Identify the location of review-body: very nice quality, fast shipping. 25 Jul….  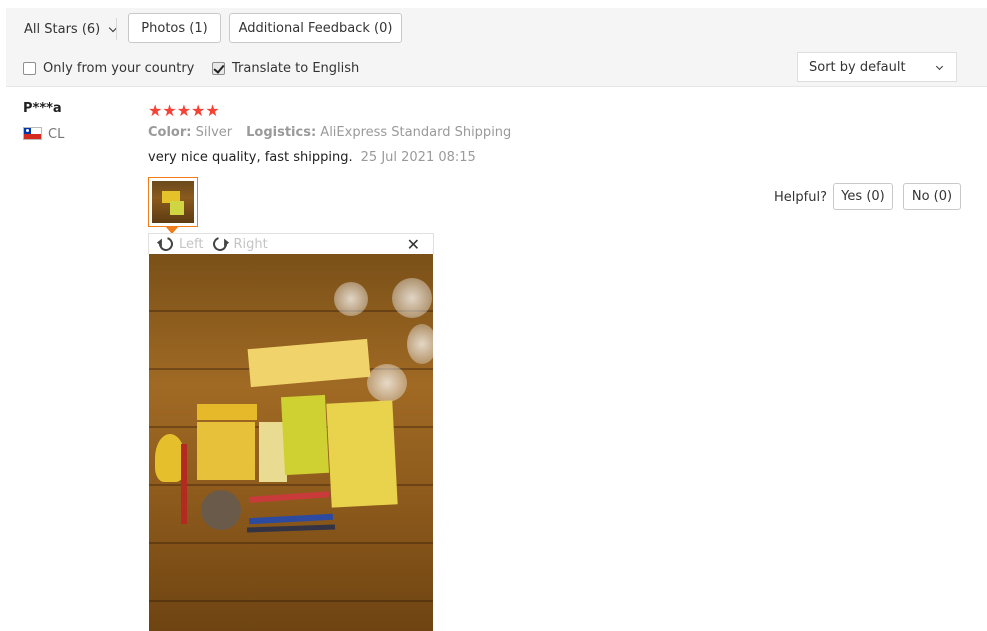
(312, 157).